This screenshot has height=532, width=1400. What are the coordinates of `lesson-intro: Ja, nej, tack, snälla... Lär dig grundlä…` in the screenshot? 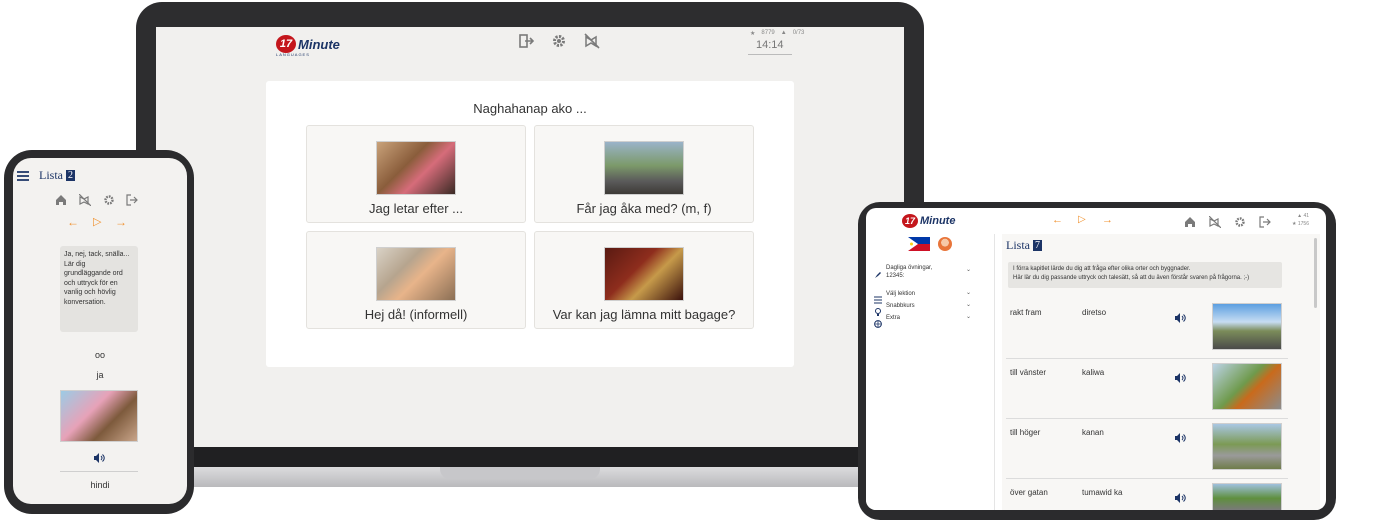 It's located at (99, 289).